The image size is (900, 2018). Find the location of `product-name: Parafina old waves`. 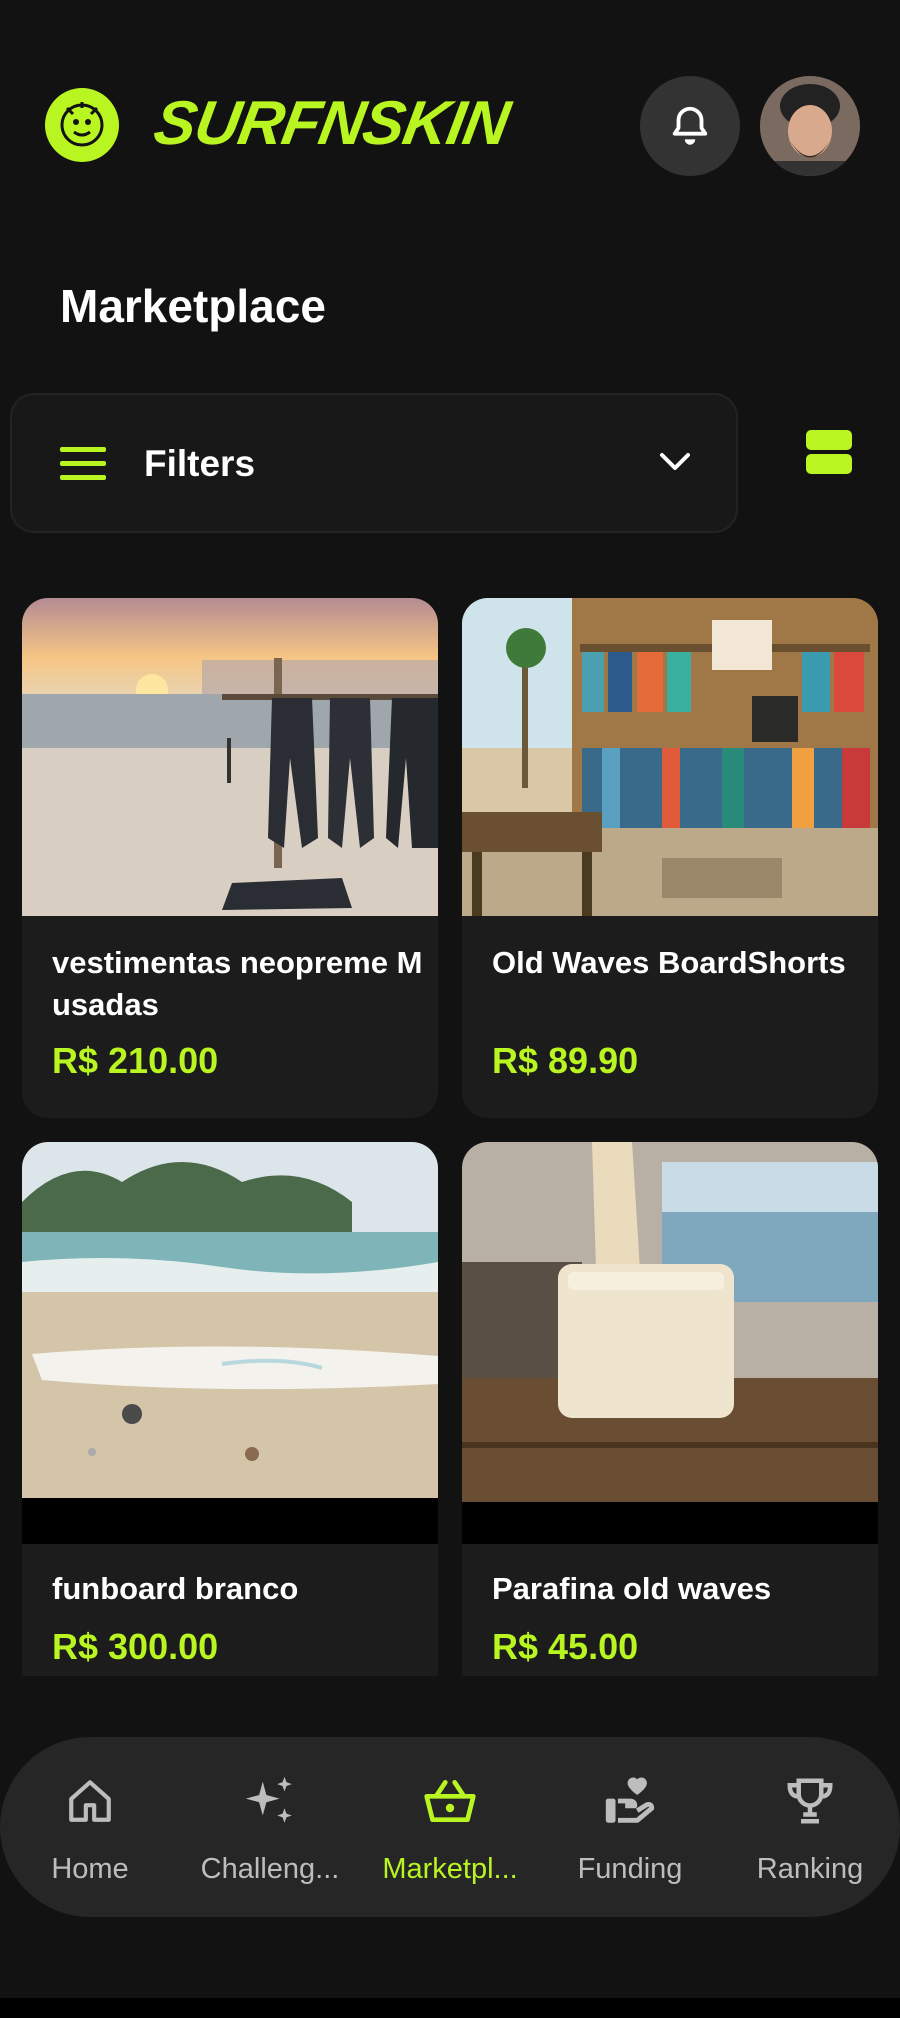

product-name: Parafina old waves is located at coordinates (632, 1588).